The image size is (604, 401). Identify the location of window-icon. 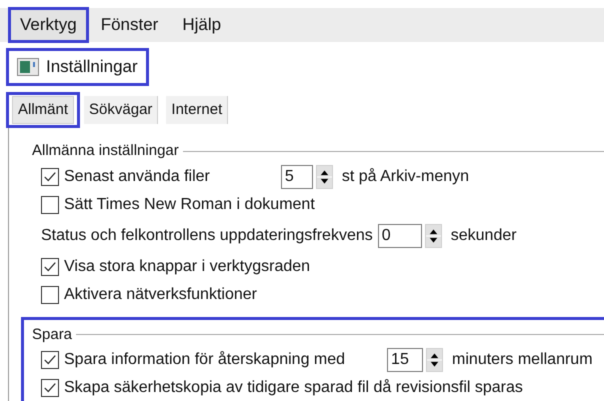
(28, 67).